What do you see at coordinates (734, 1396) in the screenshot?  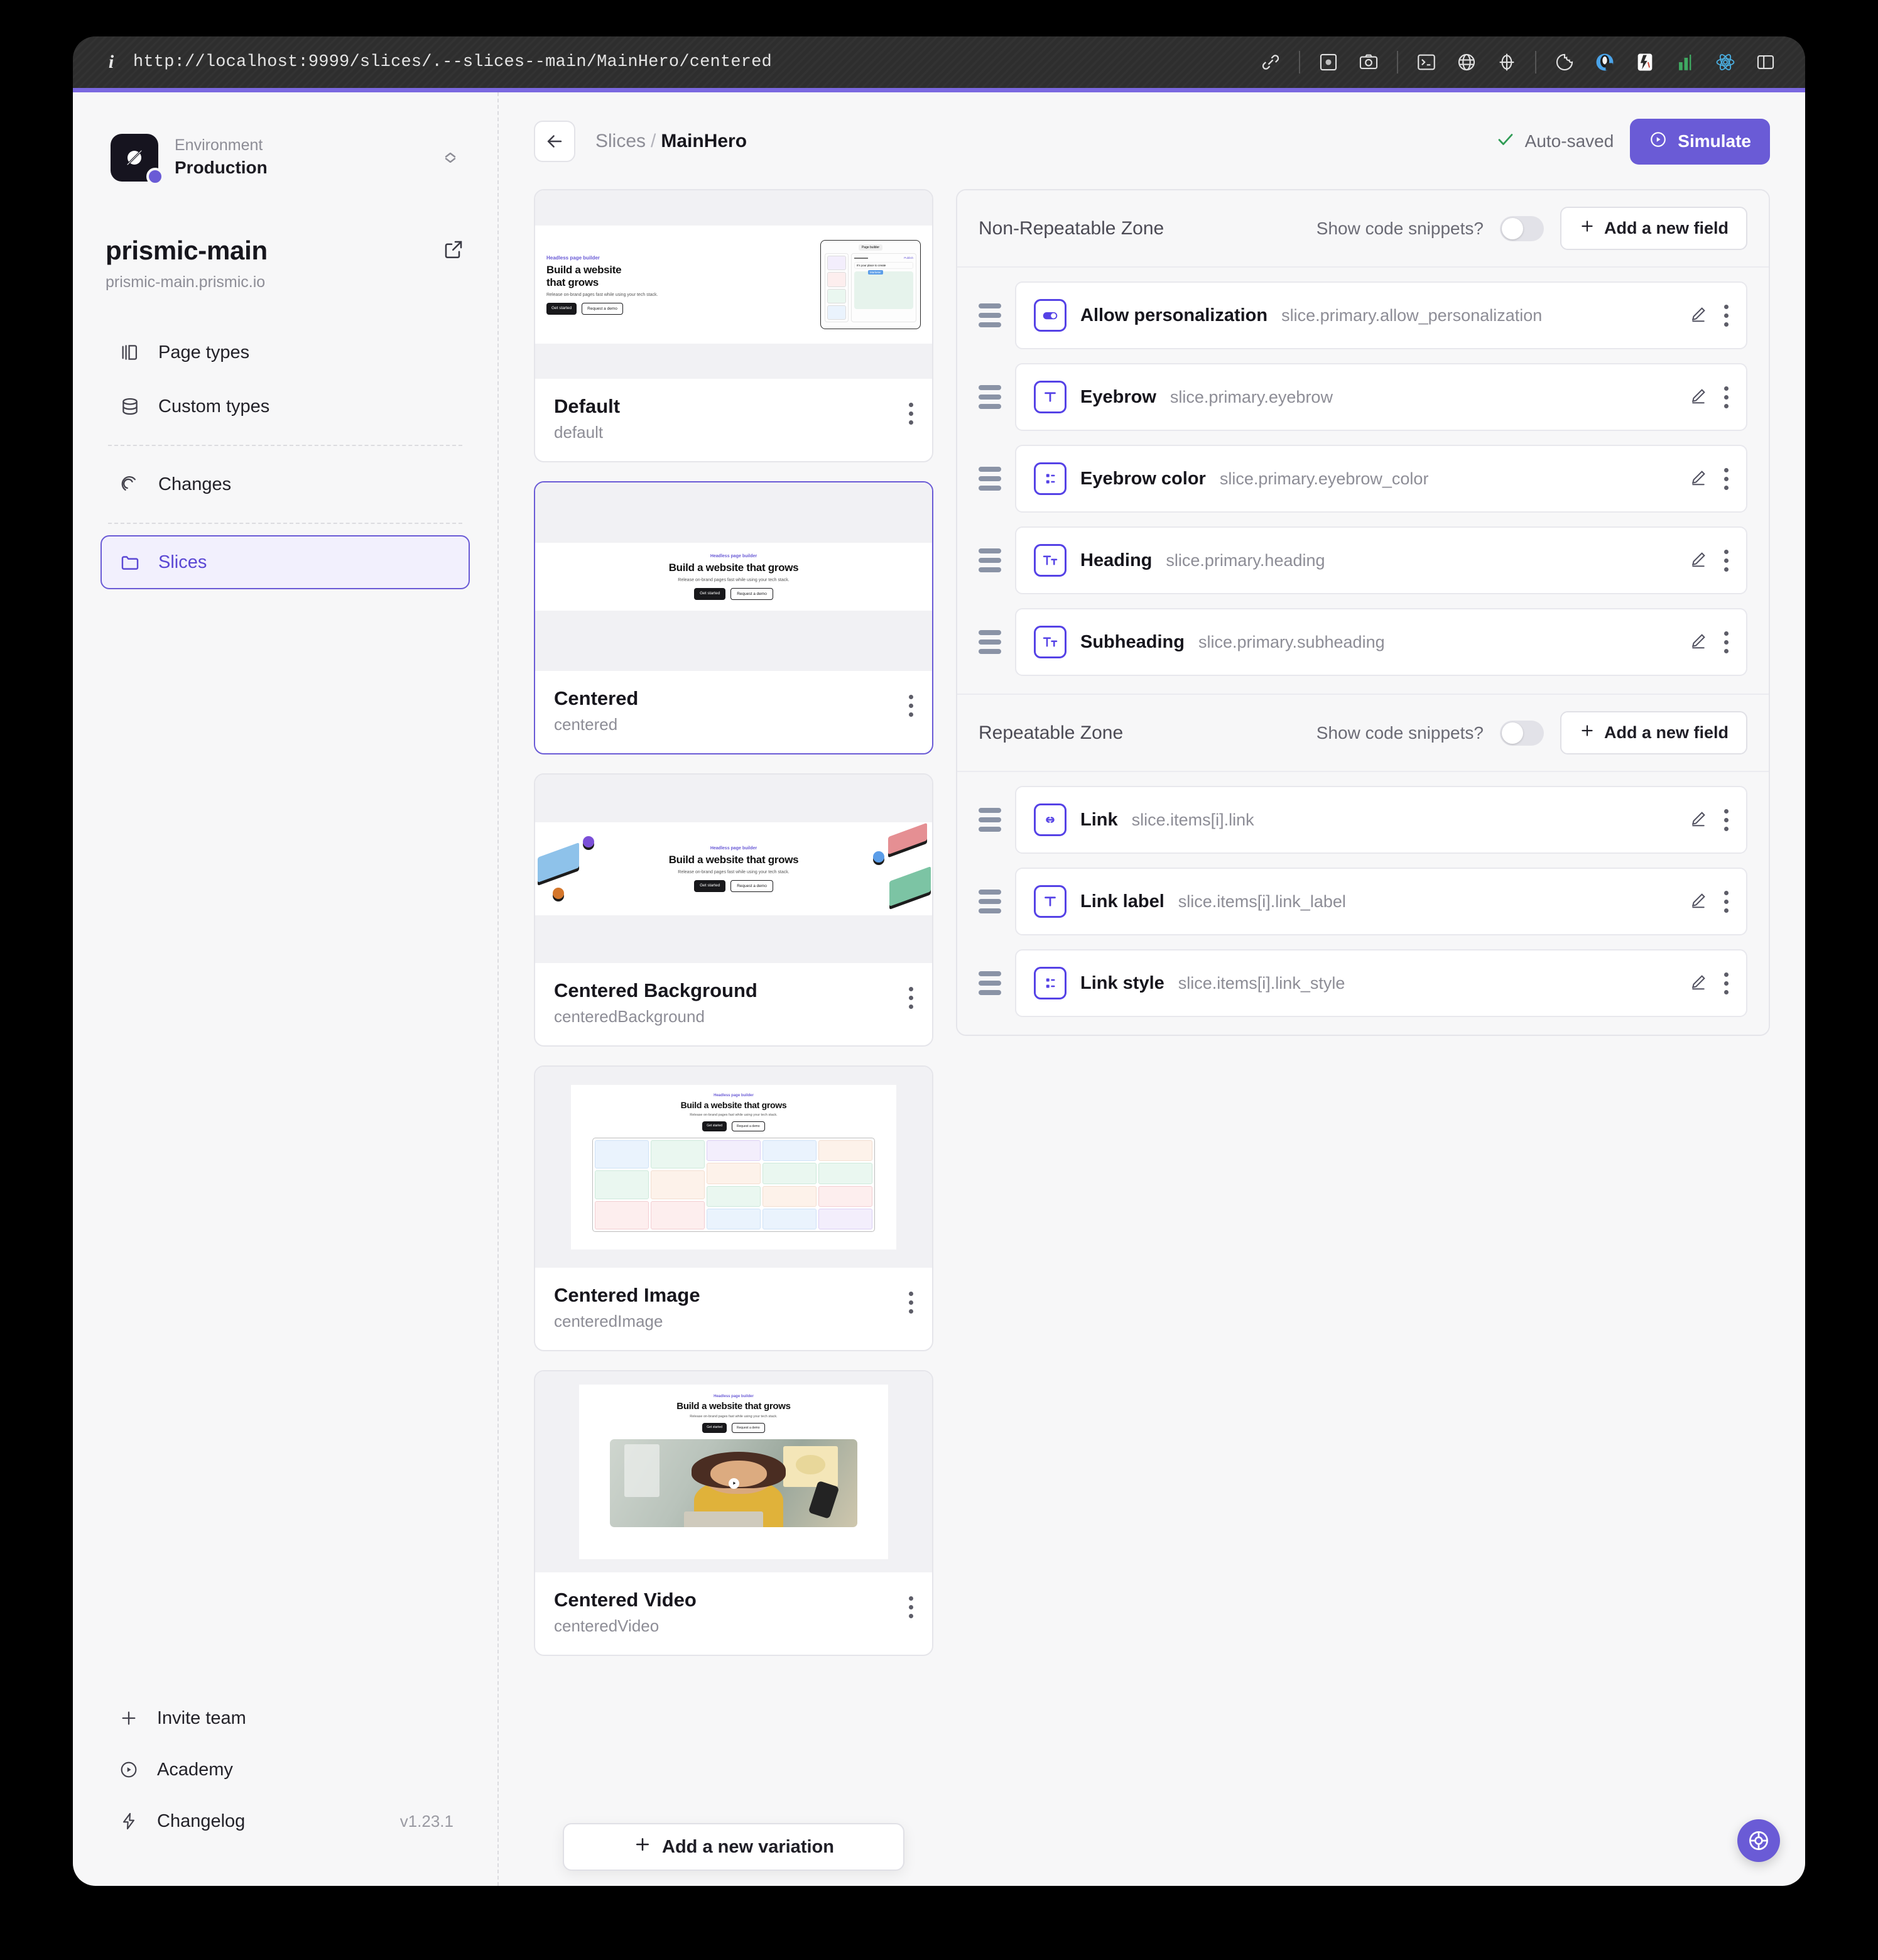 I see `preview-eyebrow: Headless page builder` at bounding box center [734, 1396].